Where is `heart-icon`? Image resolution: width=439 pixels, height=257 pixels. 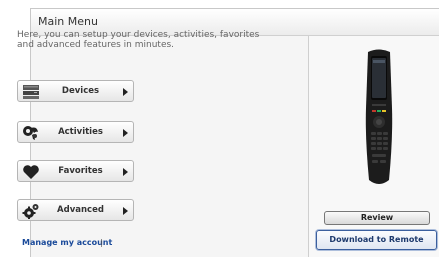
heart-icon is located at coordinates (31, 172).